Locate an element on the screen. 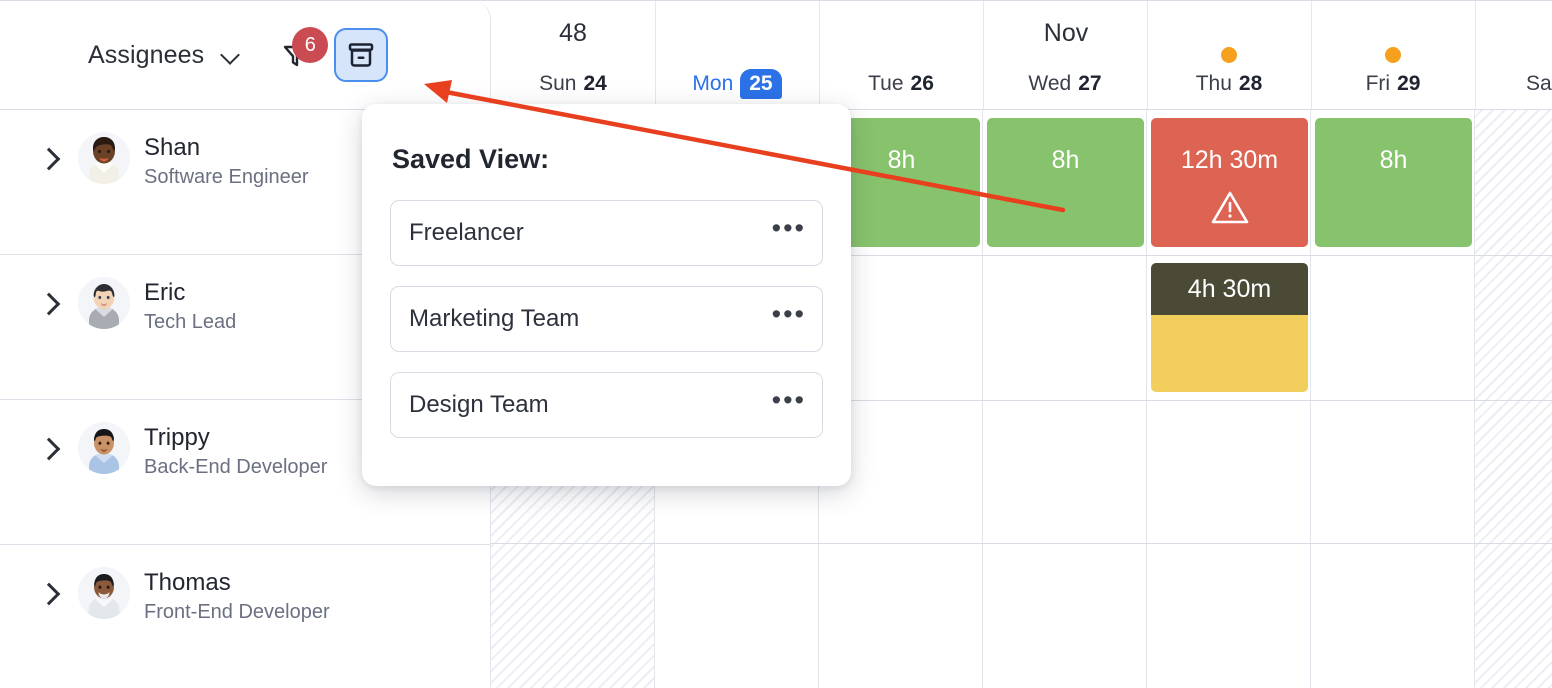  day-header-sat-30: Sat30 is located at coordinates (1513, 84).